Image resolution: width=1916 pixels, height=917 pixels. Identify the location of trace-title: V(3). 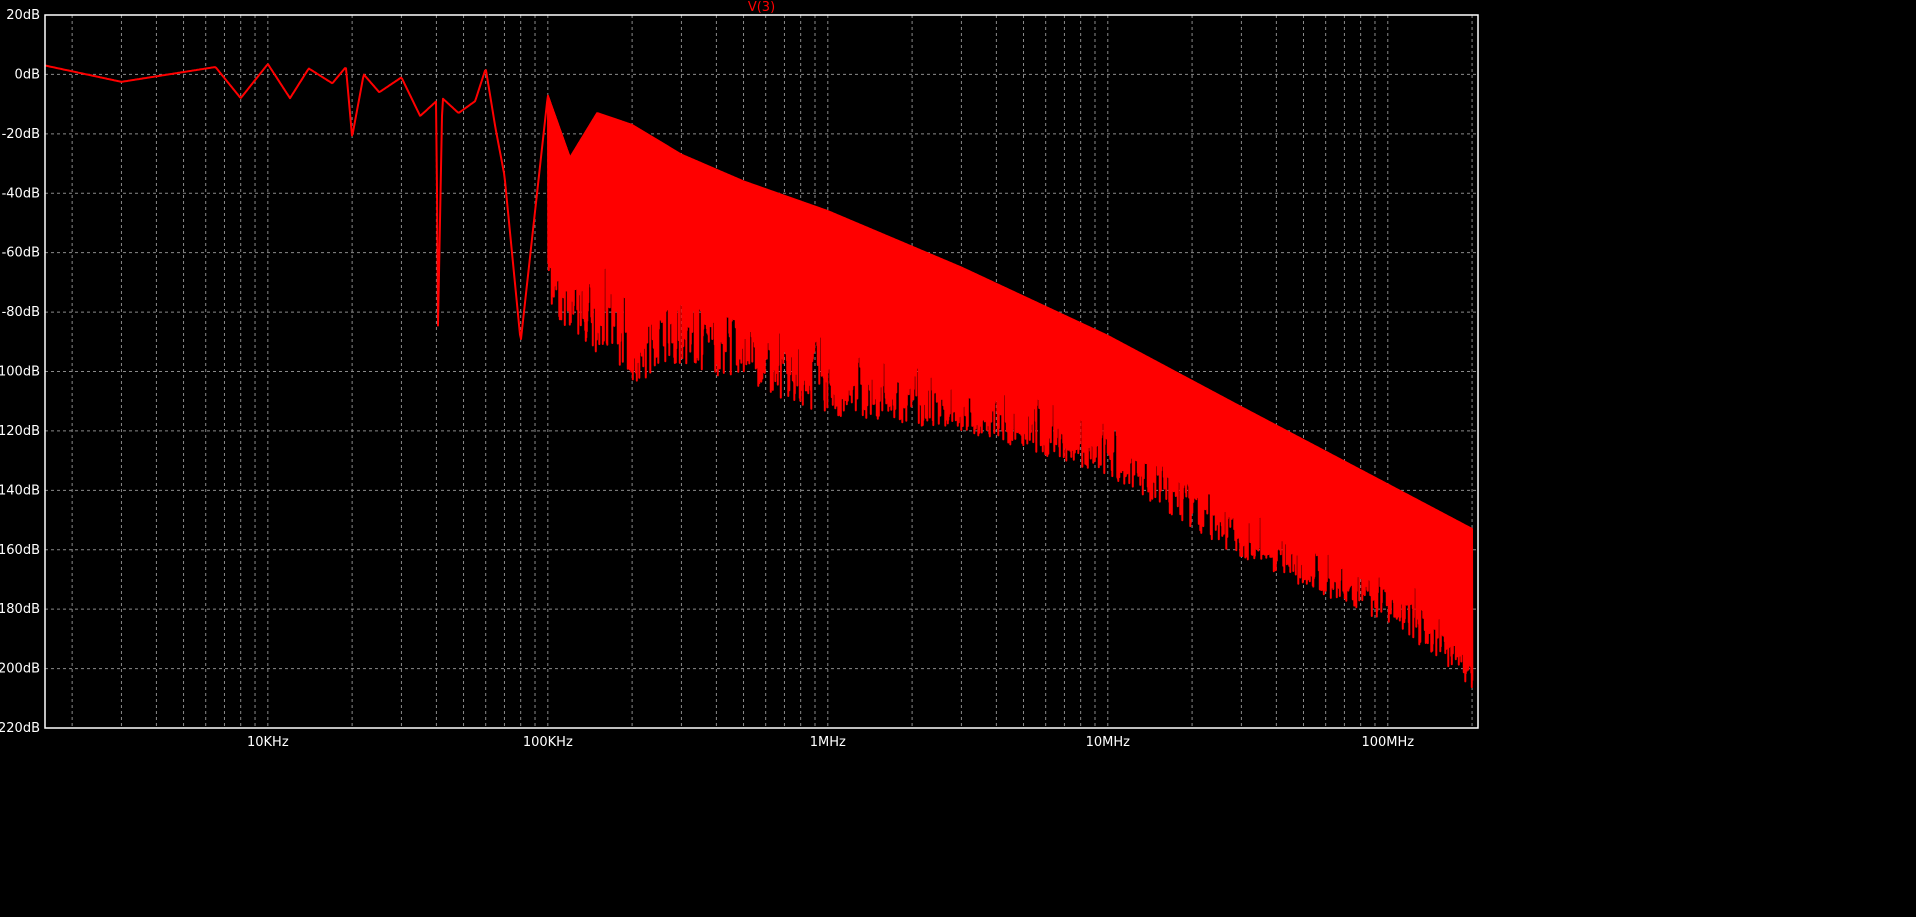
(761, 7).